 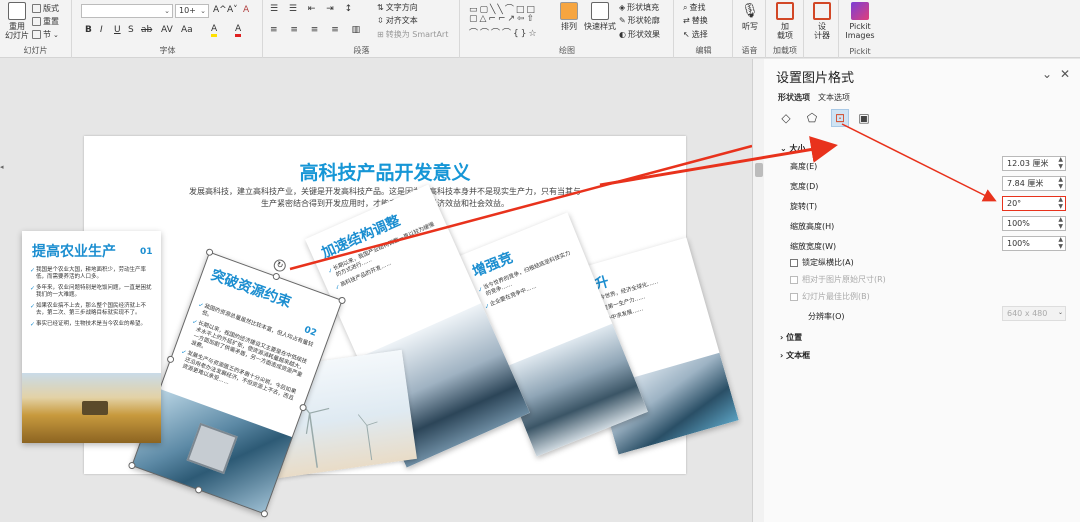 I want to click on pane-title: 设置图片格式, so click(x=815, y=78).